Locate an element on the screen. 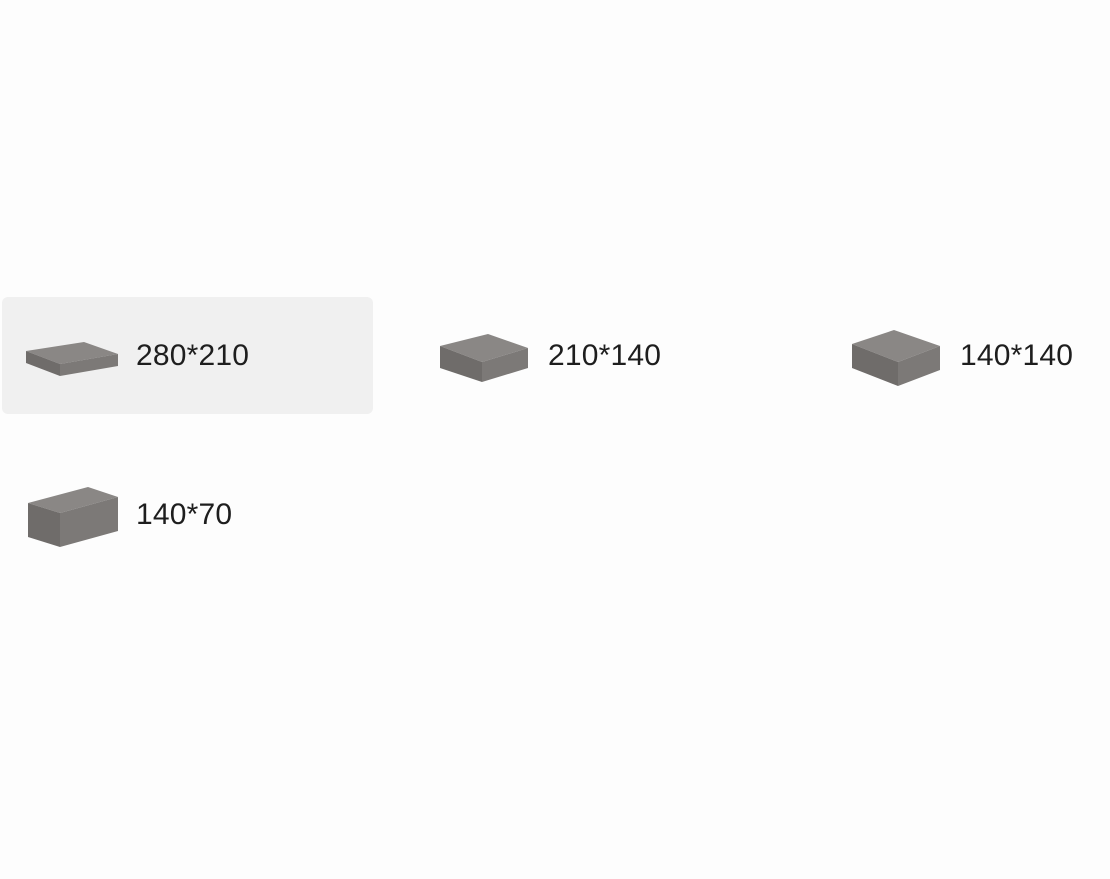 This screenshot has width=1110, height=879. paving-stone-140x140-icon is located at coordinates (896, 356).